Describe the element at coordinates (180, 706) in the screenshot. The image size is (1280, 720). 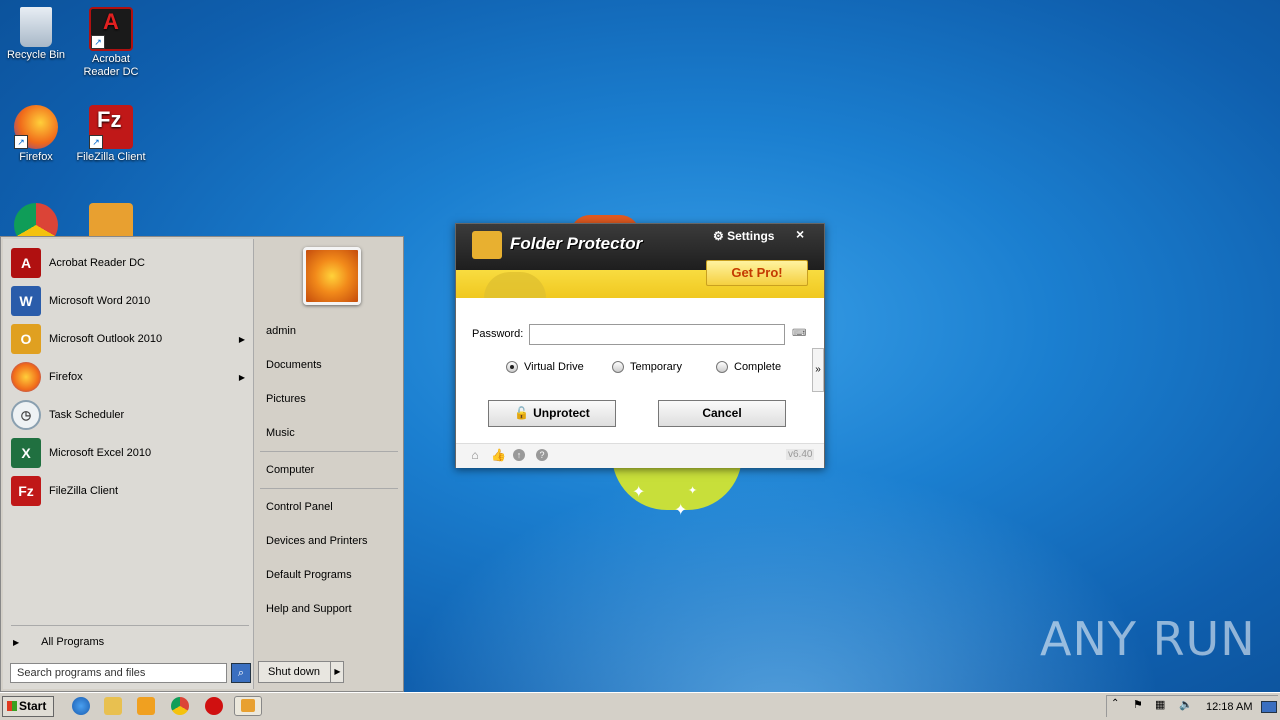
I see `chrome-icon` at that location.